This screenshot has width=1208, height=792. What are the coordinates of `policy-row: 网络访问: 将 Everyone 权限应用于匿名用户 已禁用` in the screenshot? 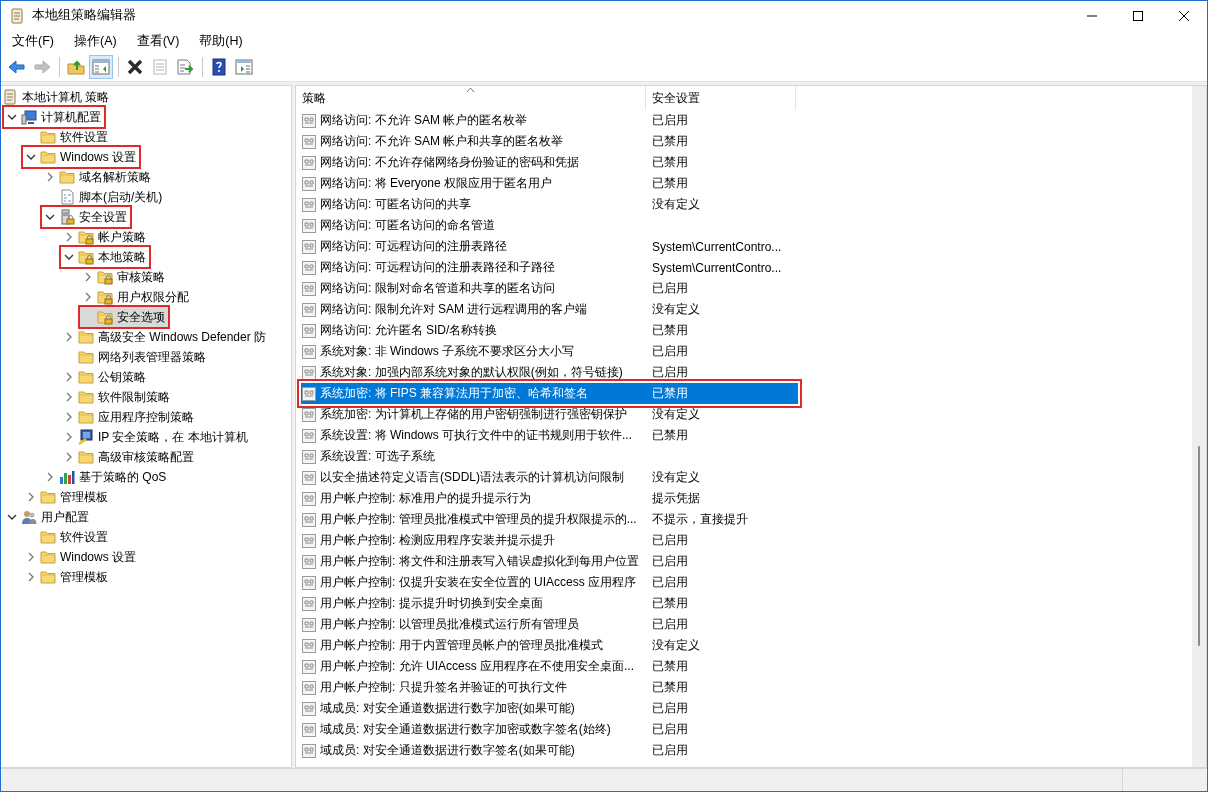 It's located at (549, 183).